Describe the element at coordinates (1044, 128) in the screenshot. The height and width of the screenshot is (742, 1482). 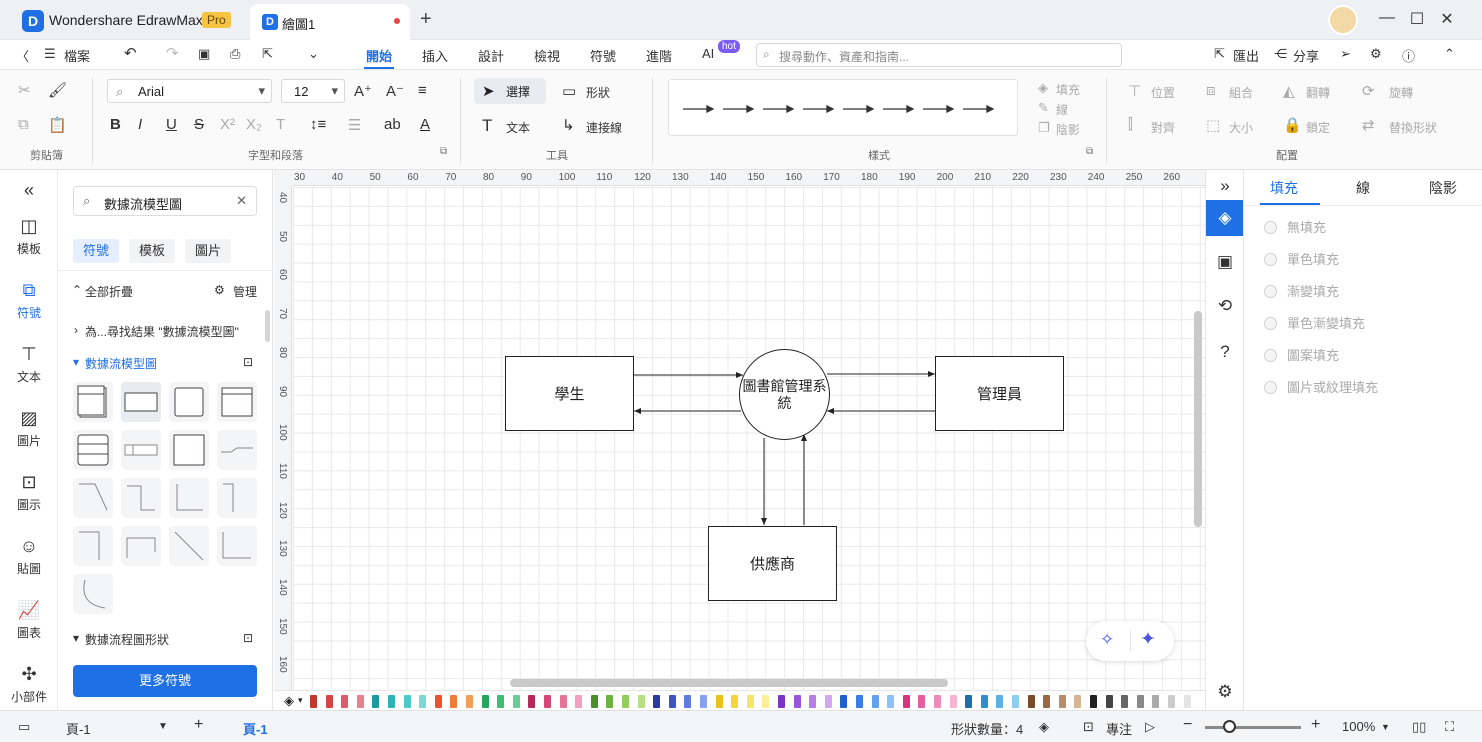
I see `shadow-icon: ❐` at that location.